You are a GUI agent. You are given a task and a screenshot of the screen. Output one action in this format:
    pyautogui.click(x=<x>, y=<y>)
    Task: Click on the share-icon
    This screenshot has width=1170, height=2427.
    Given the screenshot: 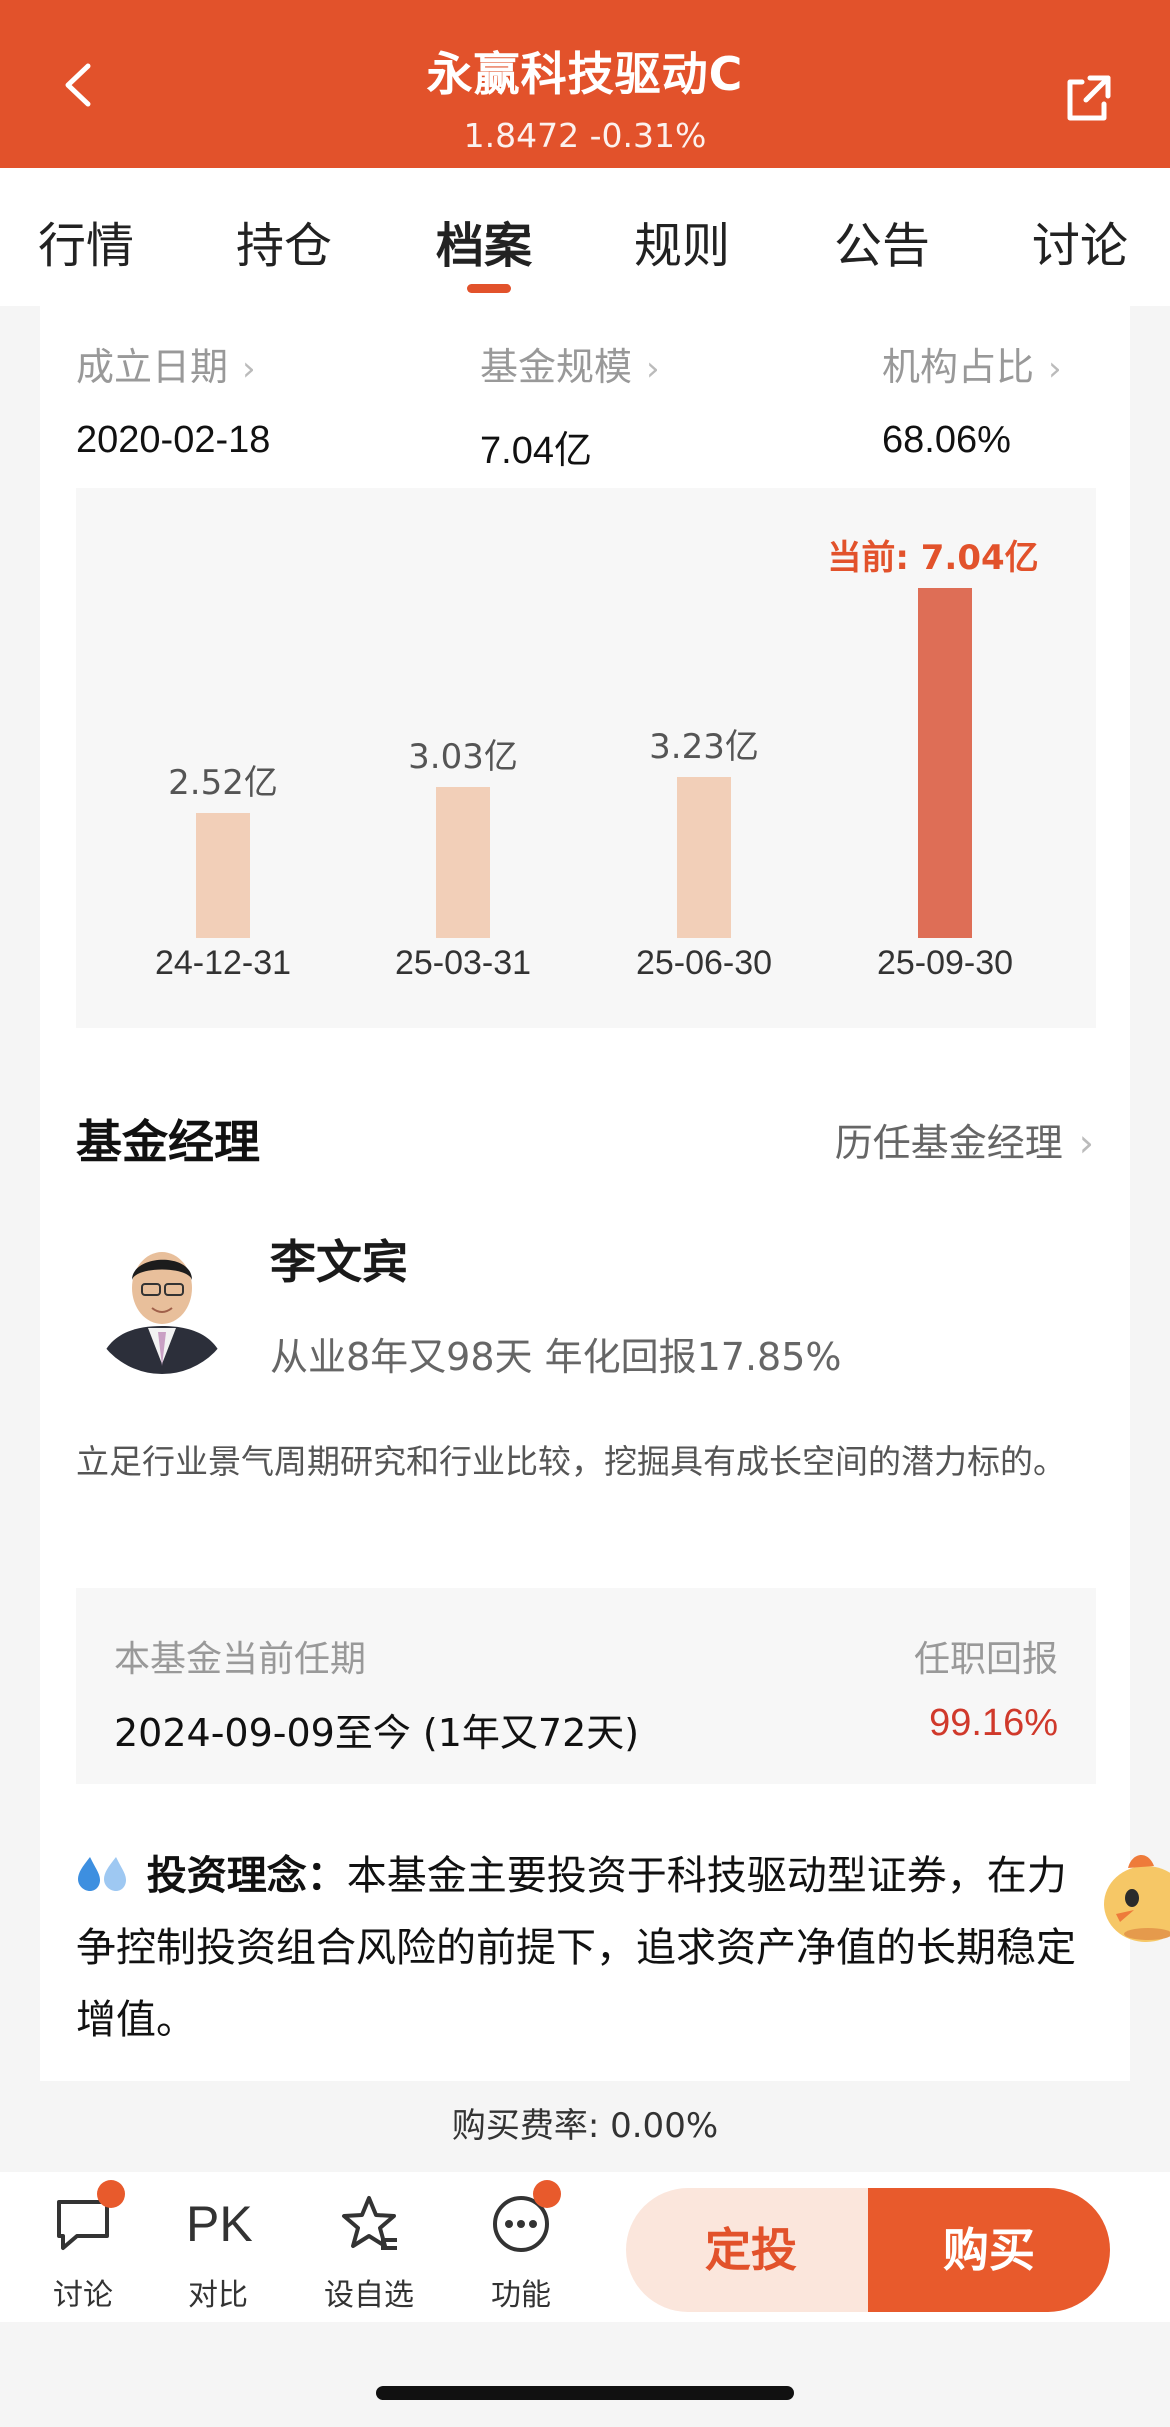 What is the action you would take?
    pyautogui.click(x=1088, y=98)
    